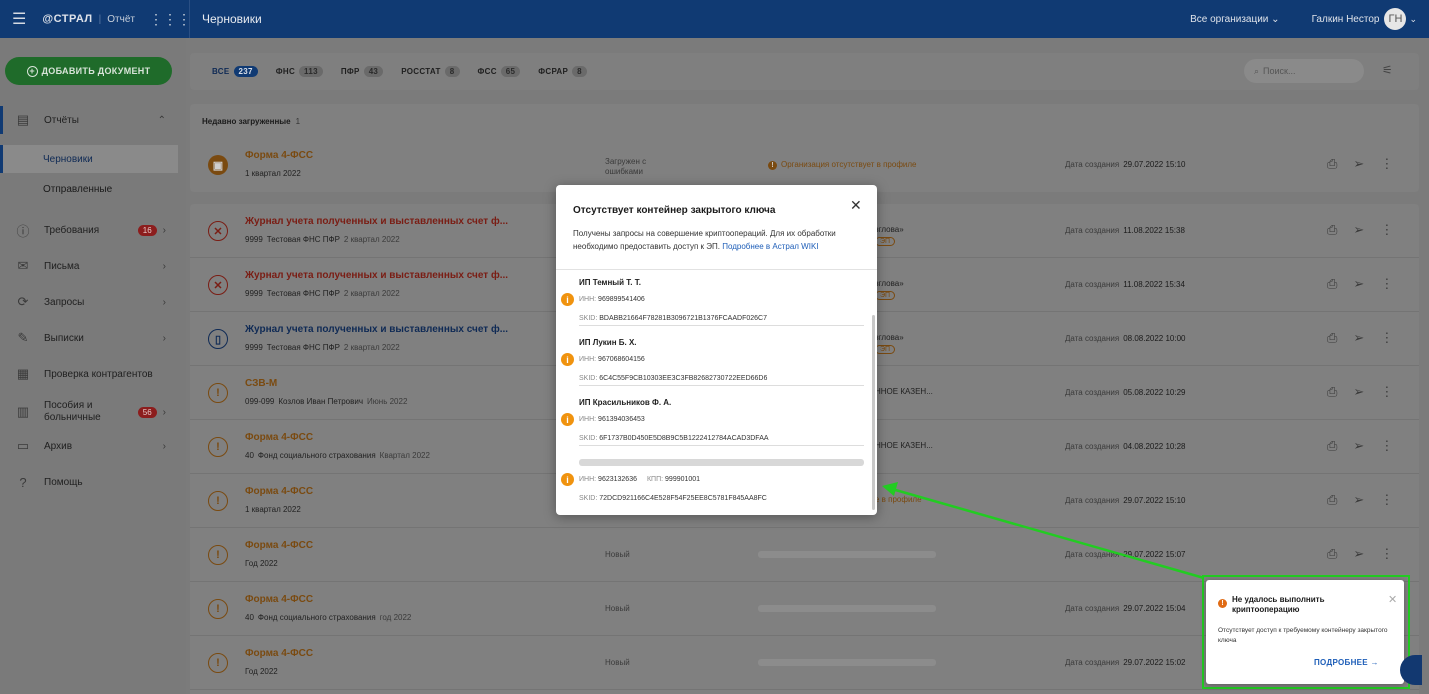 This screenshot has height=694, width=1429. What do you see at coordinates (316, 455) in the screenshot?
I see `row-org: Фонд социального страхования` at bounding box center [316, 455].